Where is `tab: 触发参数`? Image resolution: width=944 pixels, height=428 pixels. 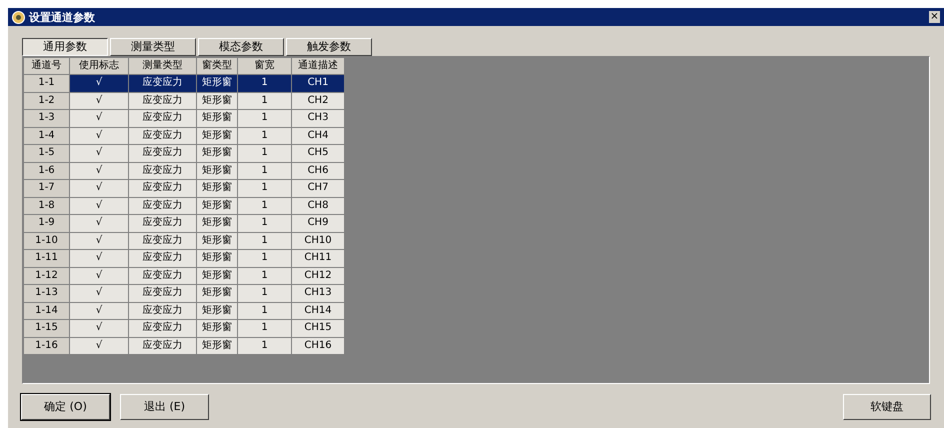
tab: 触发参数 is located at coordinates (329, 47).